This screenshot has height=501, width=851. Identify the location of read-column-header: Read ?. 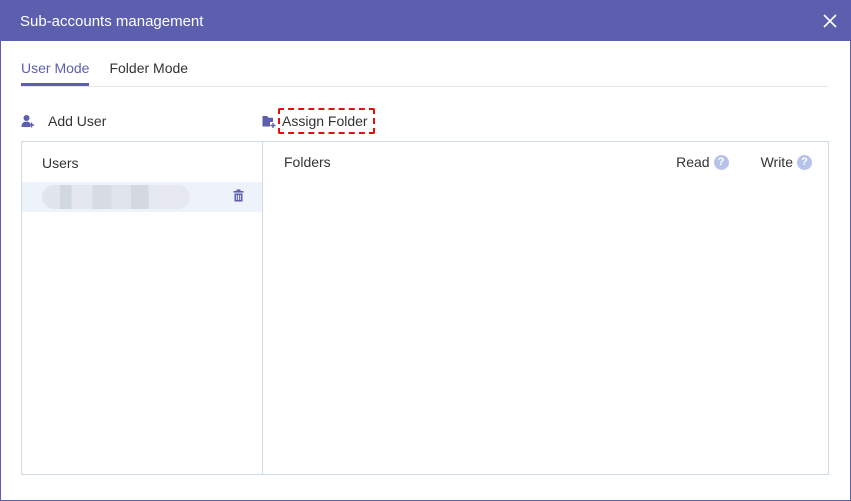
(702, 162).